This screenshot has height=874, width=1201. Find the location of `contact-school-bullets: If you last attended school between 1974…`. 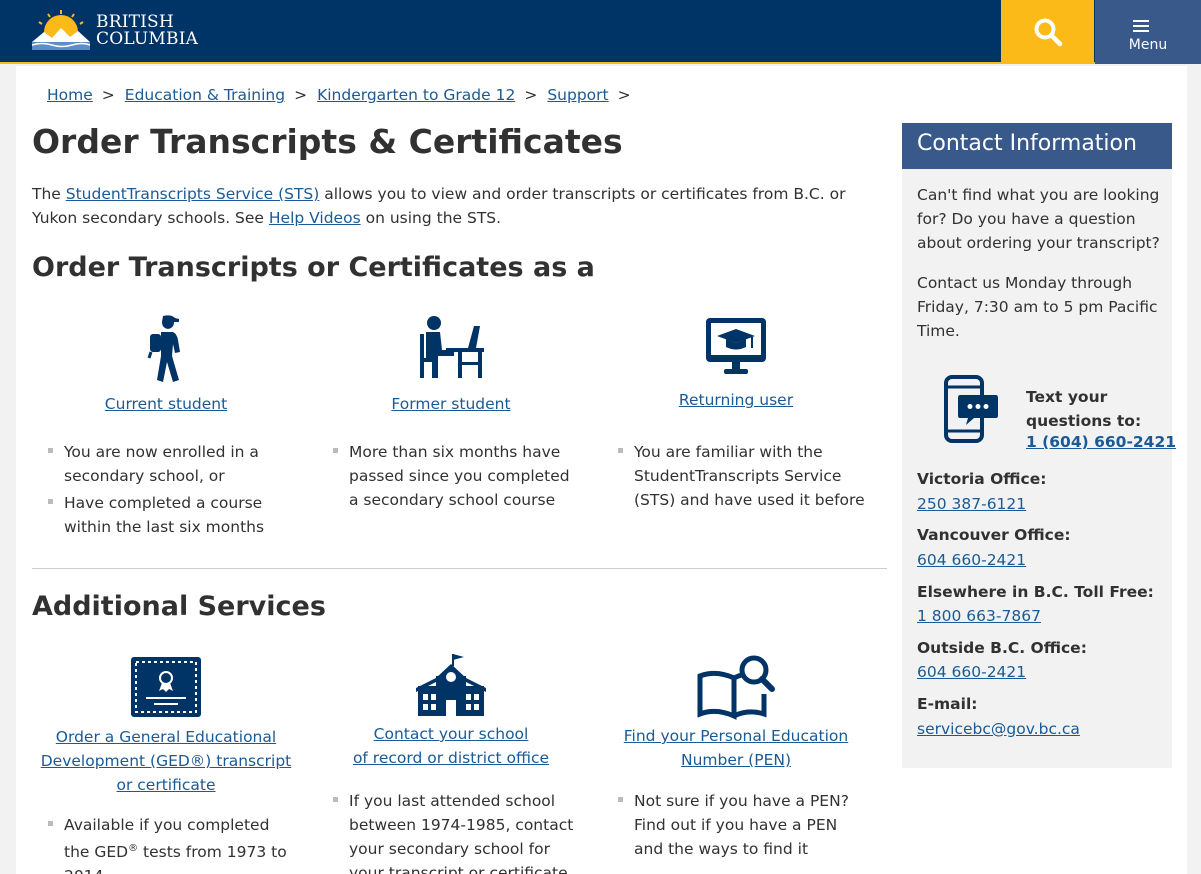

contact-school-bullets: If you last attended school between 1974… is located at coordinates (458, 831).